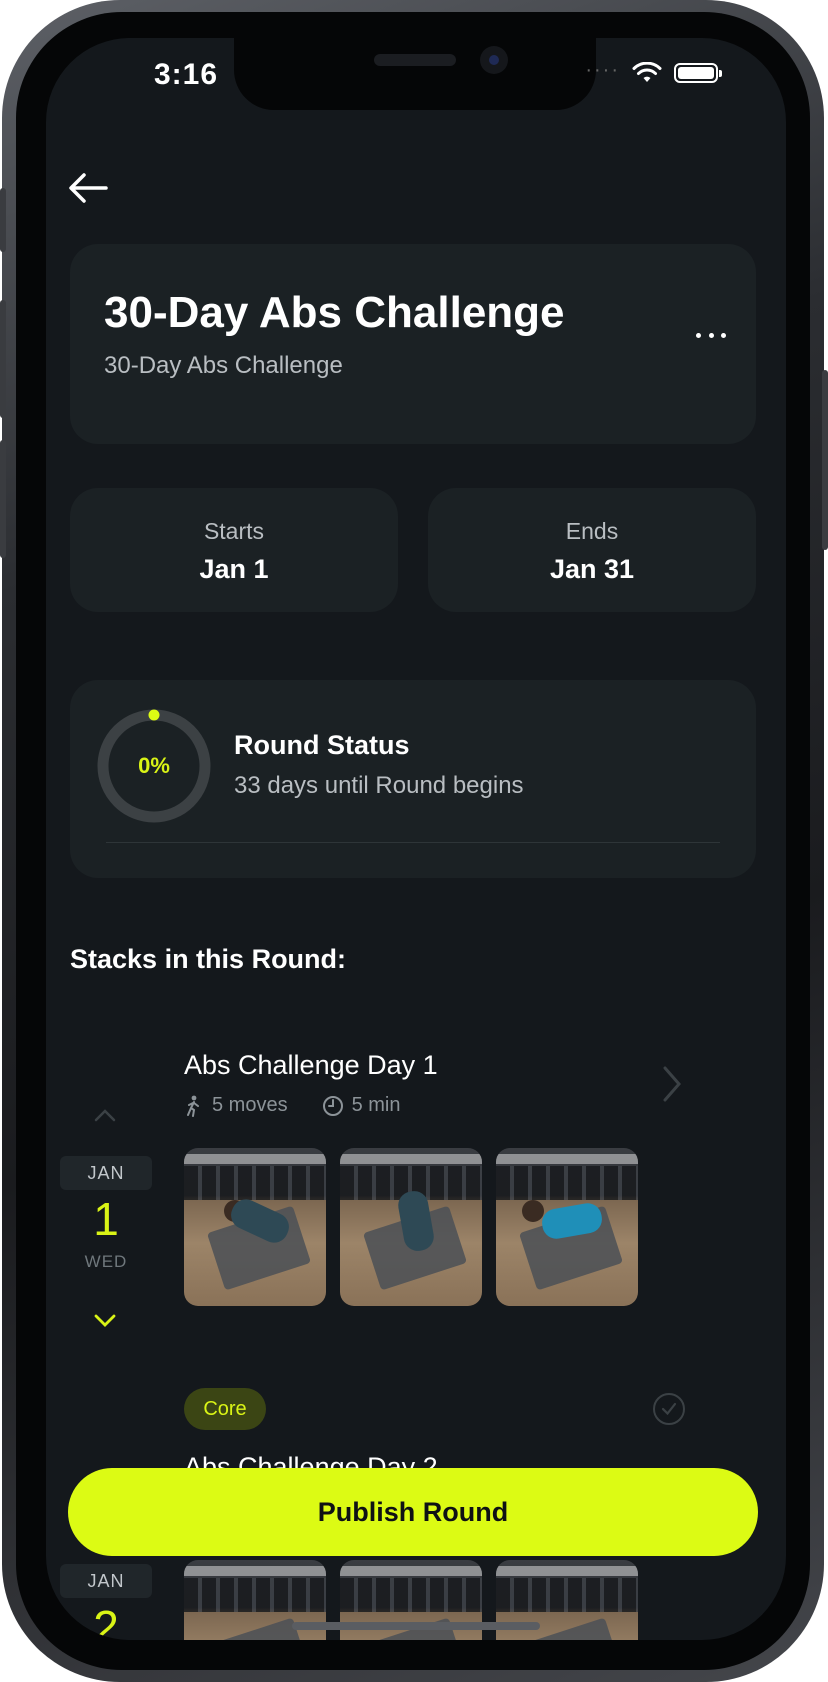 Image resolution: width=828 pixels, height=1682 pixels. What do you see at coordinates (332, 1105) in the screenshot?
I see `clock-icon` at bounding box center [332, 1105].